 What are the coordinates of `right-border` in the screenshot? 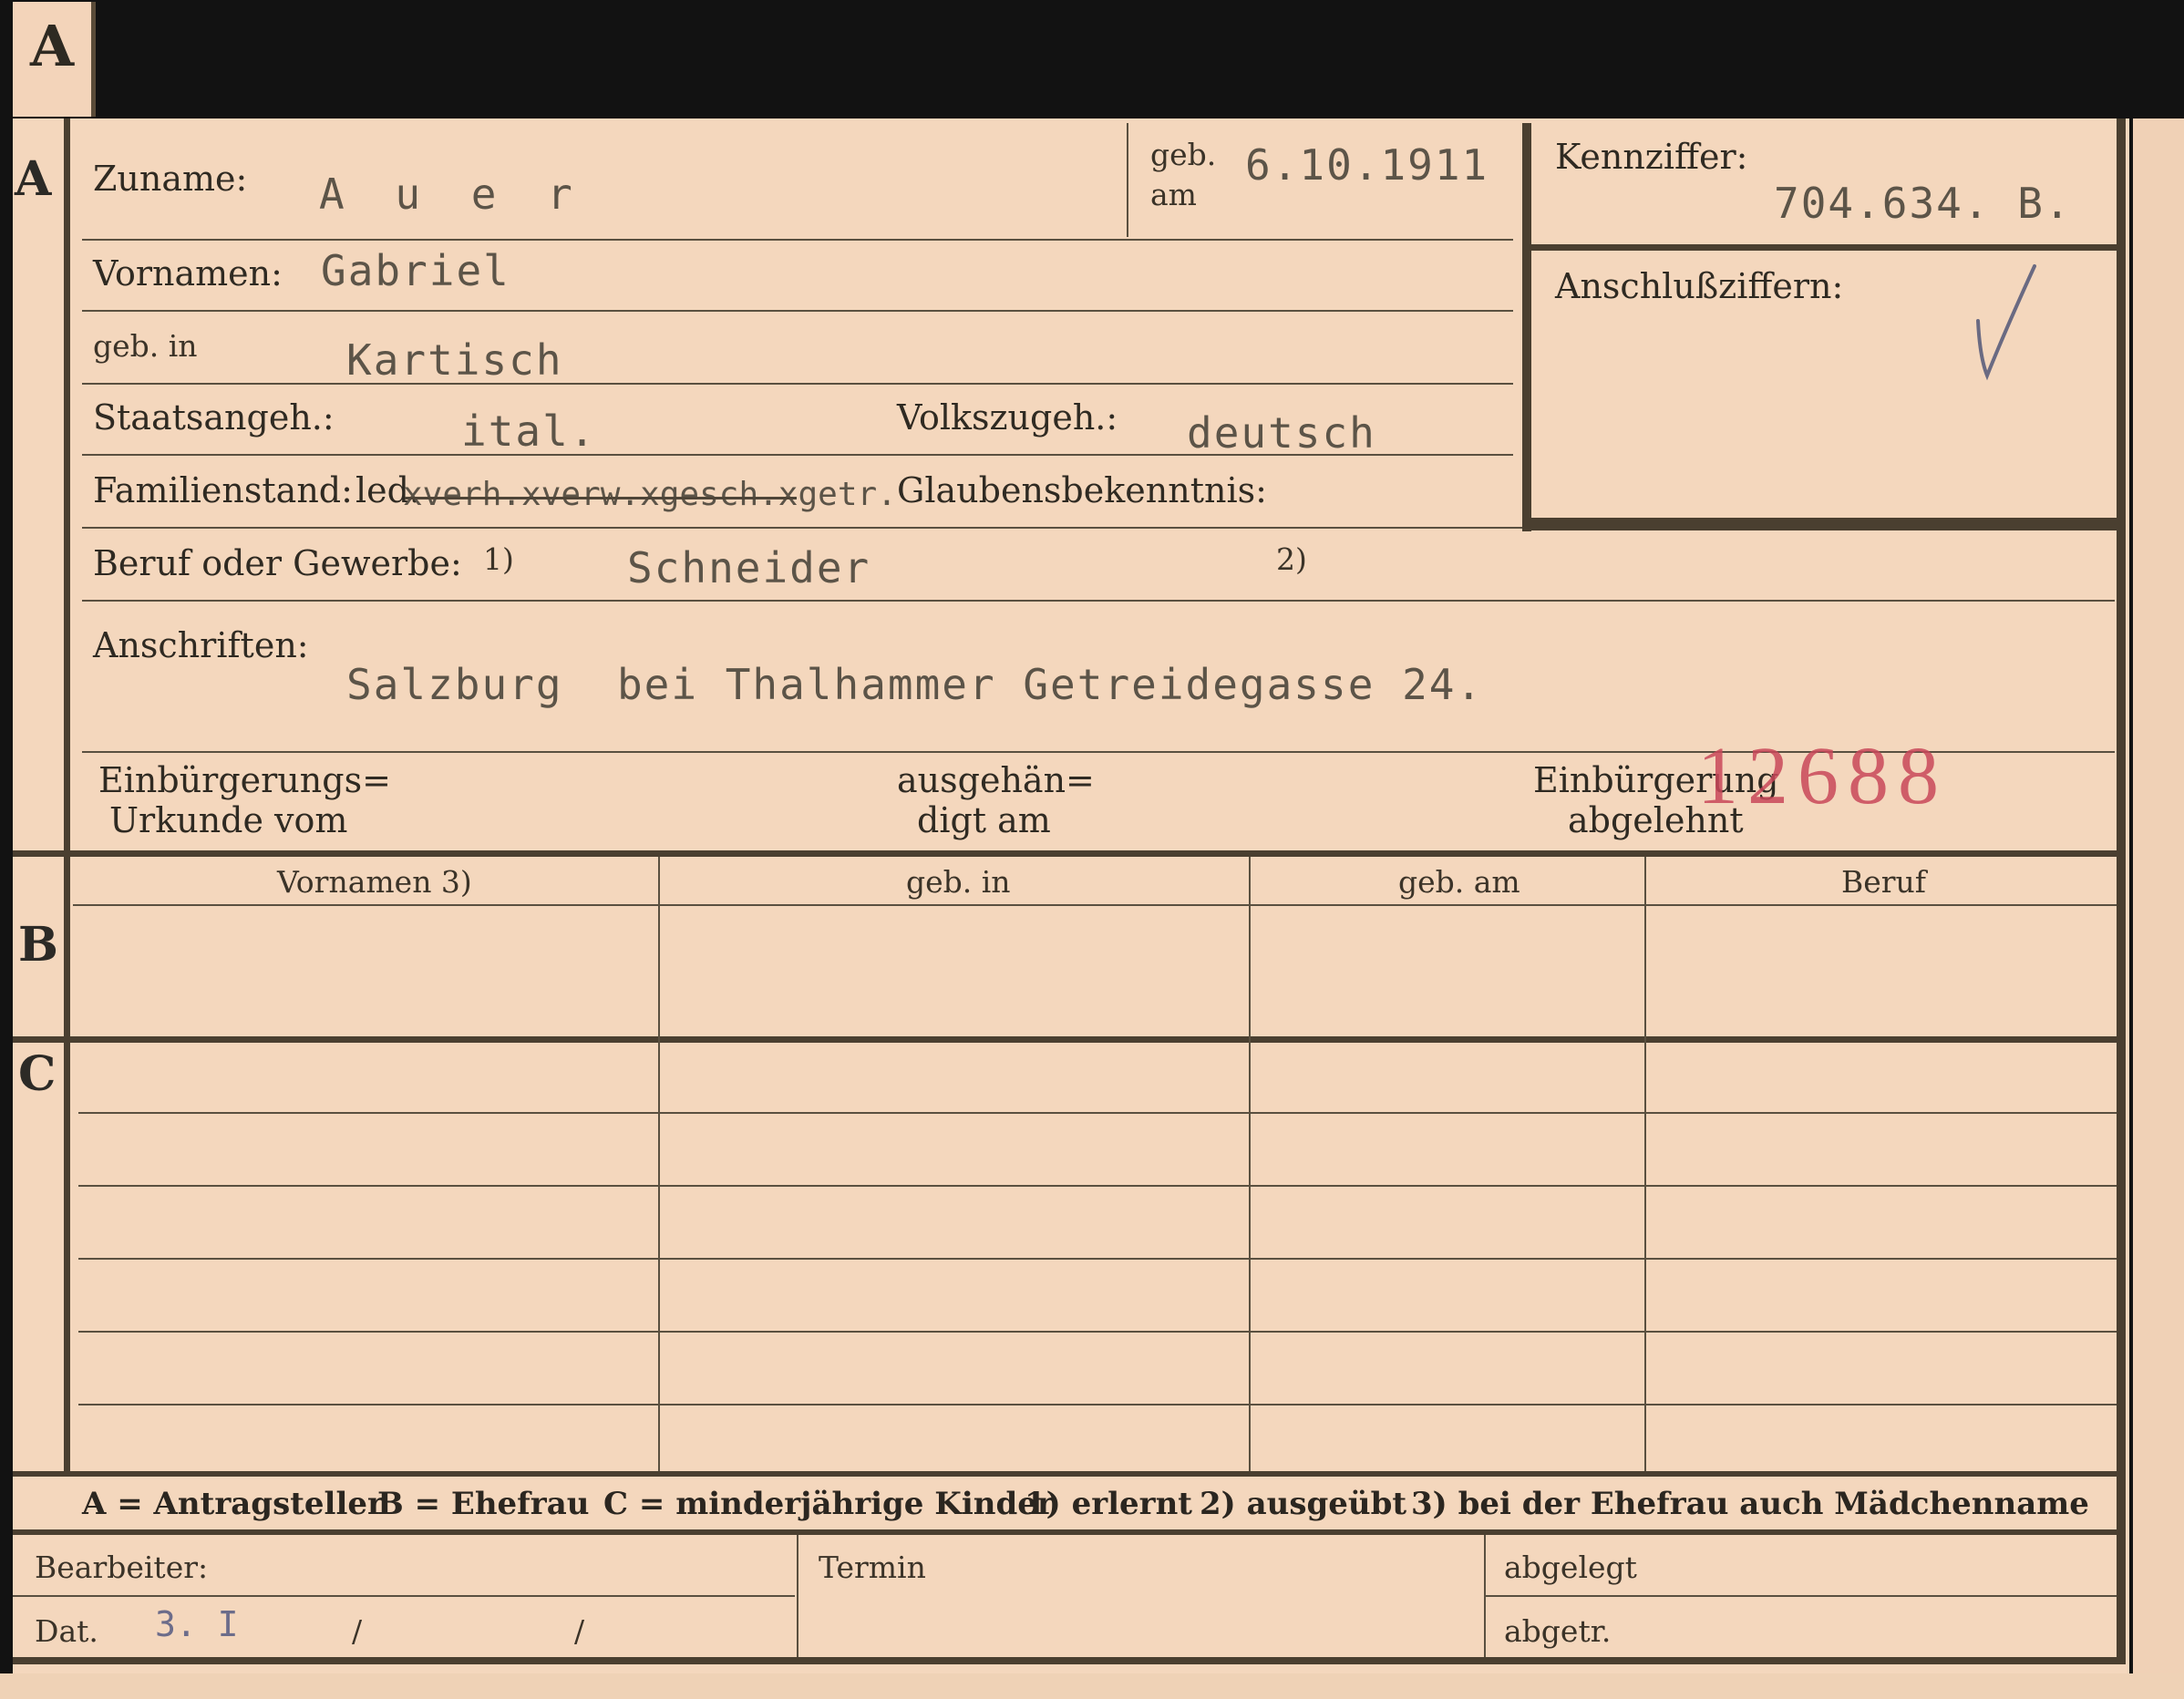 It's located at (2121, 888).